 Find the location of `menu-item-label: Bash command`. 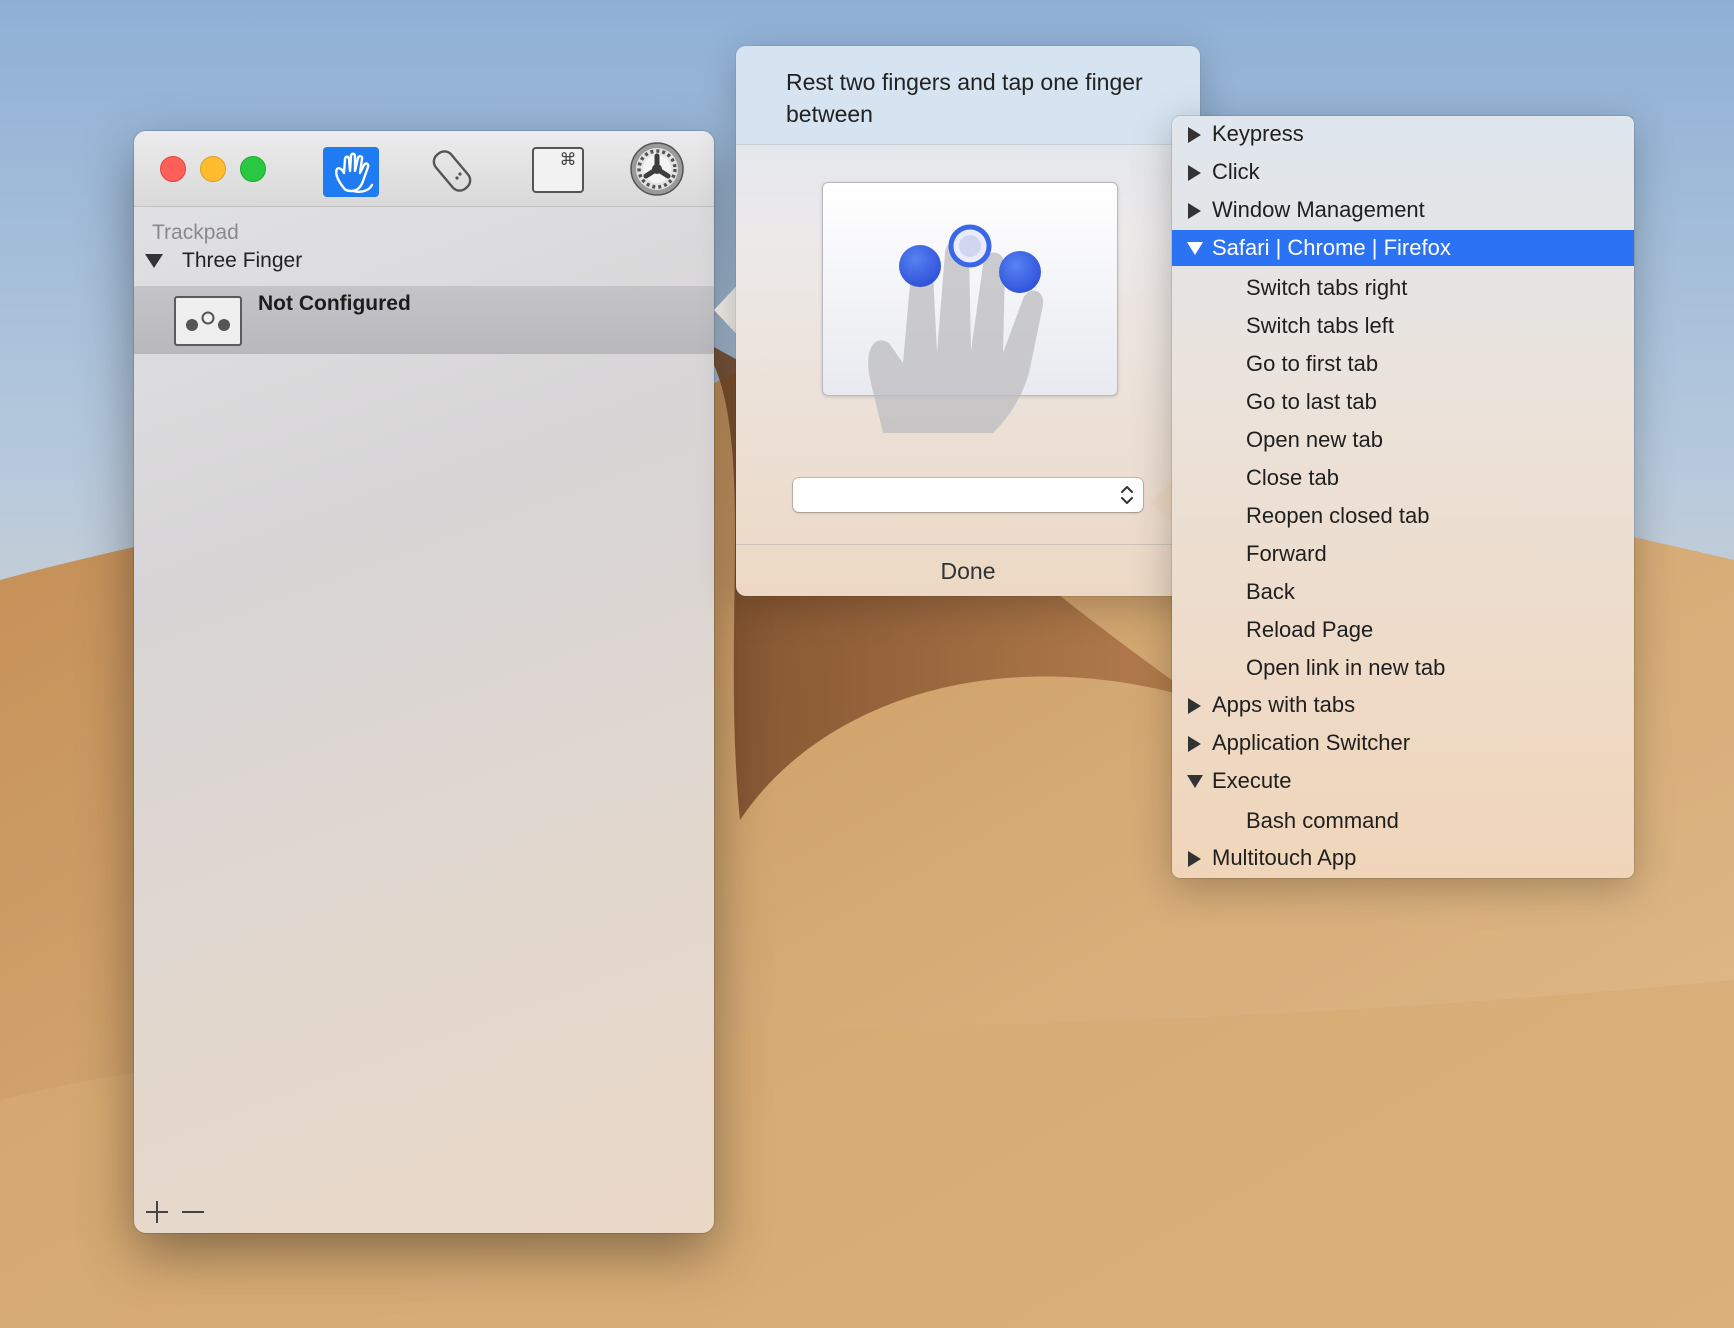

menu-item-label: Bash command is located at coordinates (1322, 820).